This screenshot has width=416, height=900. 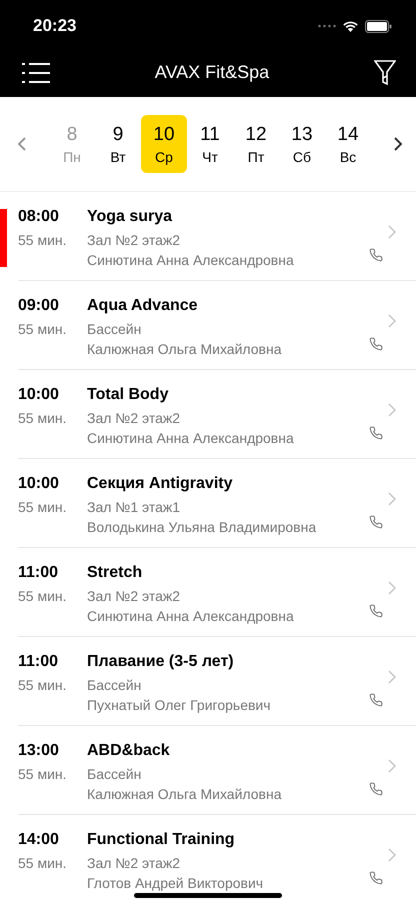 What do you see at coordinates (54, 26) in the screenshot?
I see `status-time: 20:23` at bounding box center [54, 26].